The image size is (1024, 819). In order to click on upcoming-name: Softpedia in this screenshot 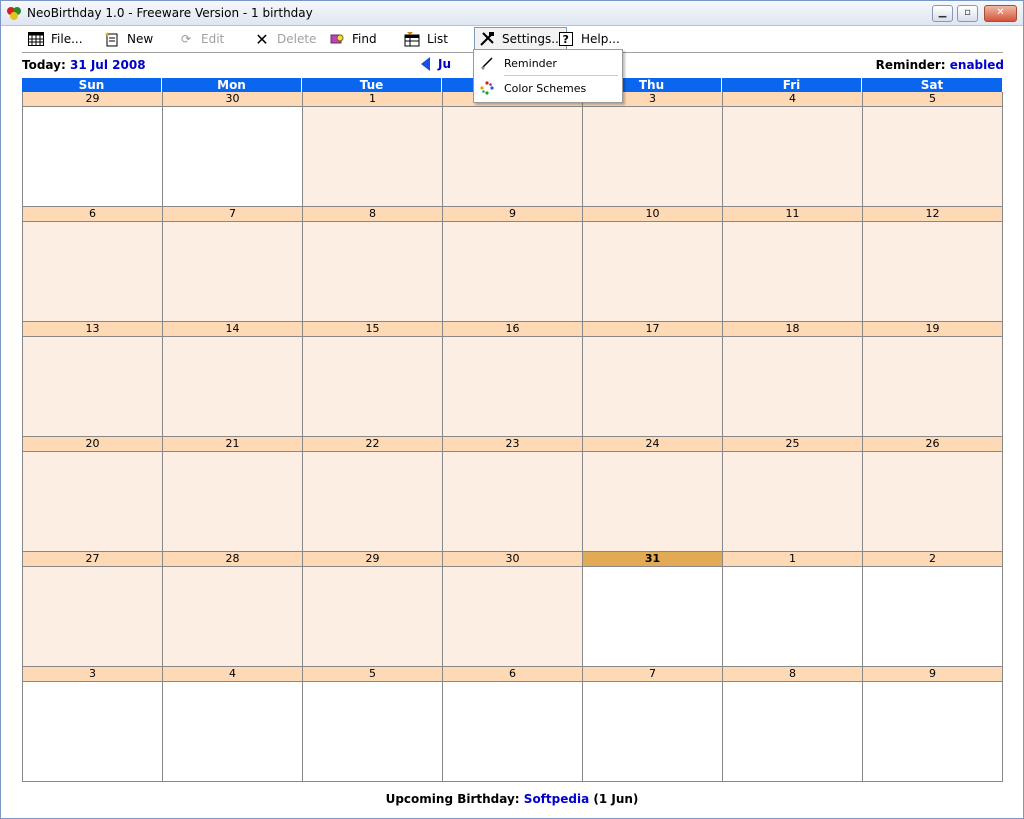, I will do `click(556, 799)`.